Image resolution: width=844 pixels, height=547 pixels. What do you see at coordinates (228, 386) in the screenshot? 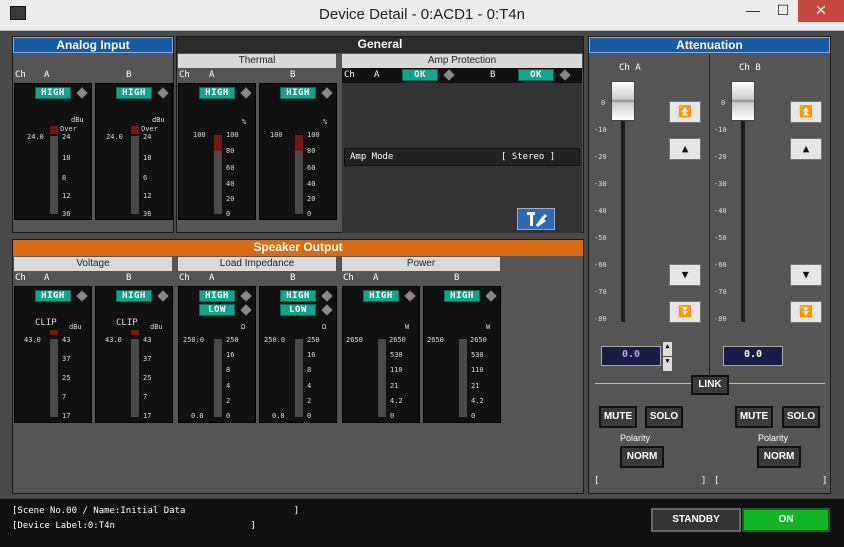
I see `tick-label: 4` at bounding box center [228, 386].